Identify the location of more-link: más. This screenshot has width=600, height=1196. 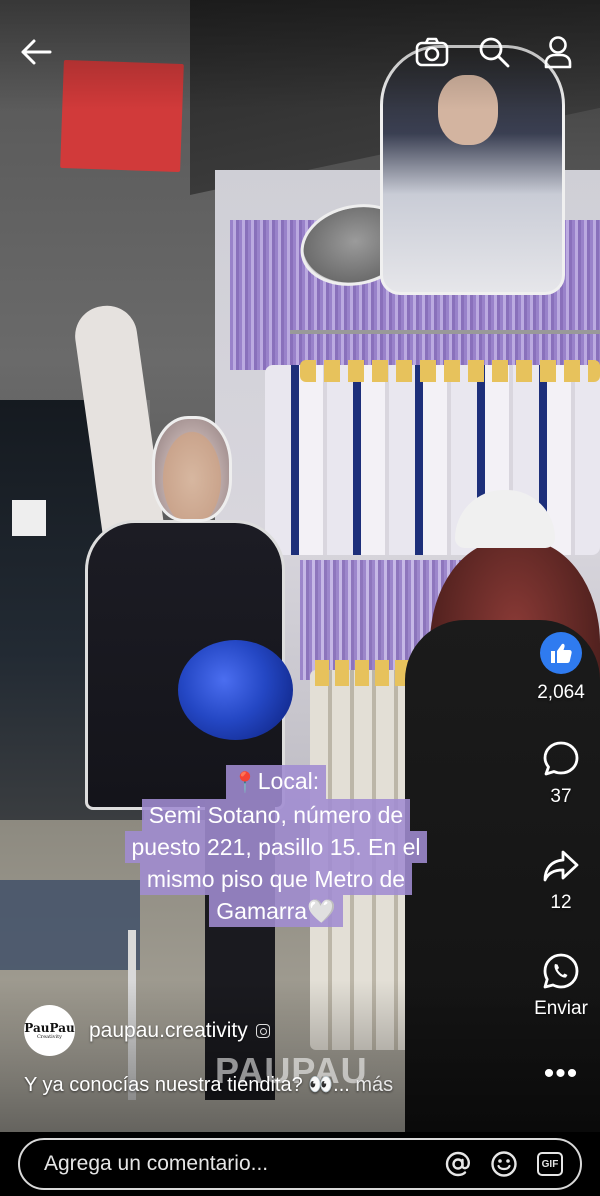
(374, 1085).